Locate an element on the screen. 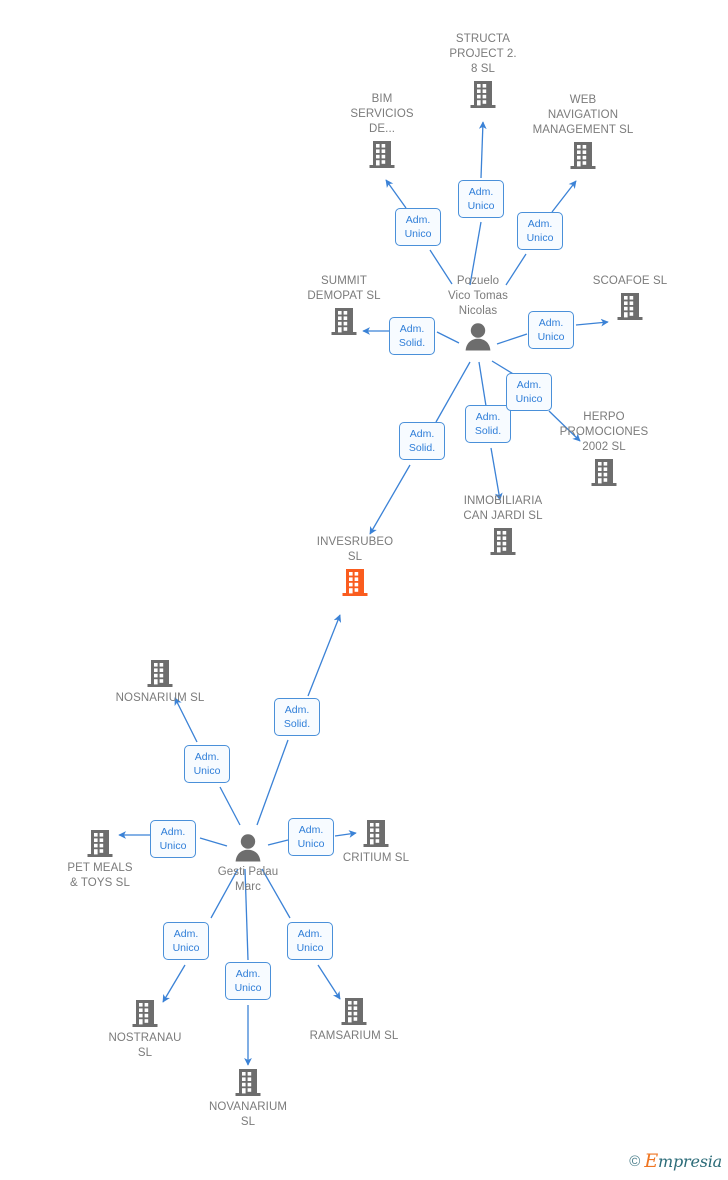 This screenshot has width=728, height=1180. graph-node-herpo: HERPO PROMOCIONES 2002 SL is located at coordinates (604, 449).